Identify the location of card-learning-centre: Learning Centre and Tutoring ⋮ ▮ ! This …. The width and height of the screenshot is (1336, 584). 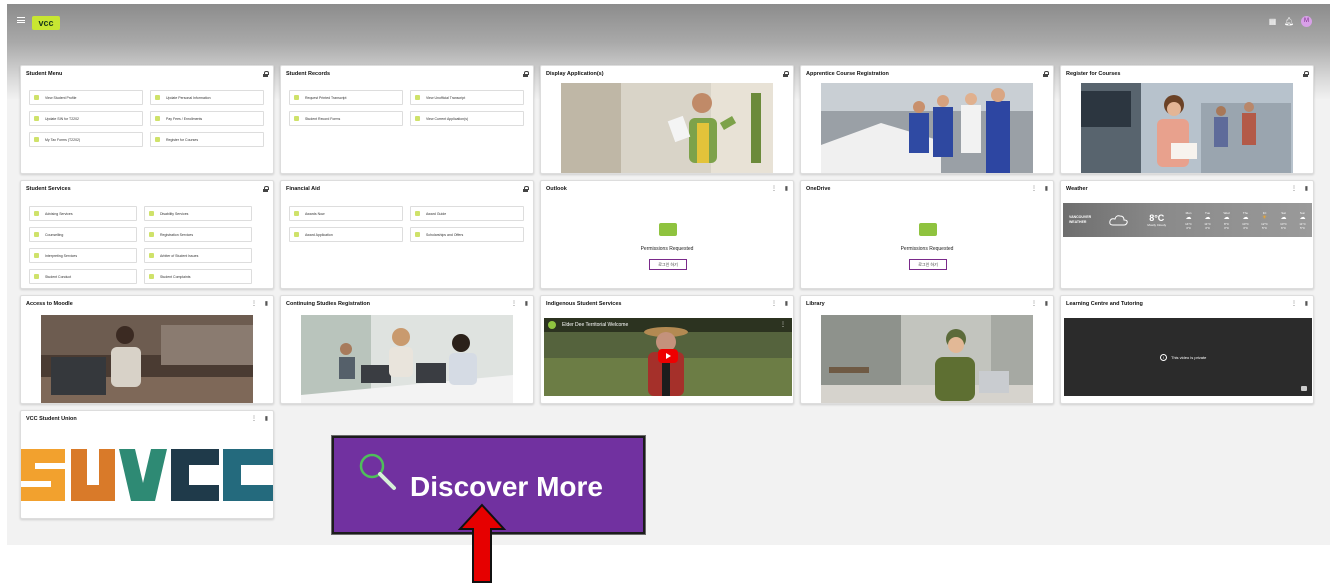
(1187, 349).